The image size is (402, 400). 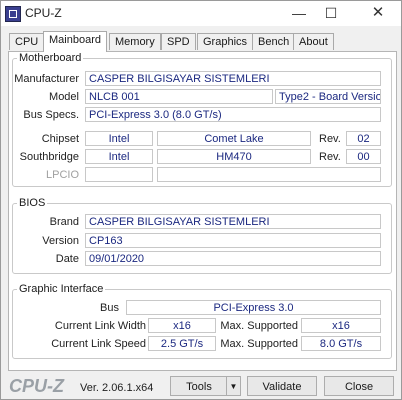 I want to click on model-field: NLCB 001, so click(x=179, y=96).